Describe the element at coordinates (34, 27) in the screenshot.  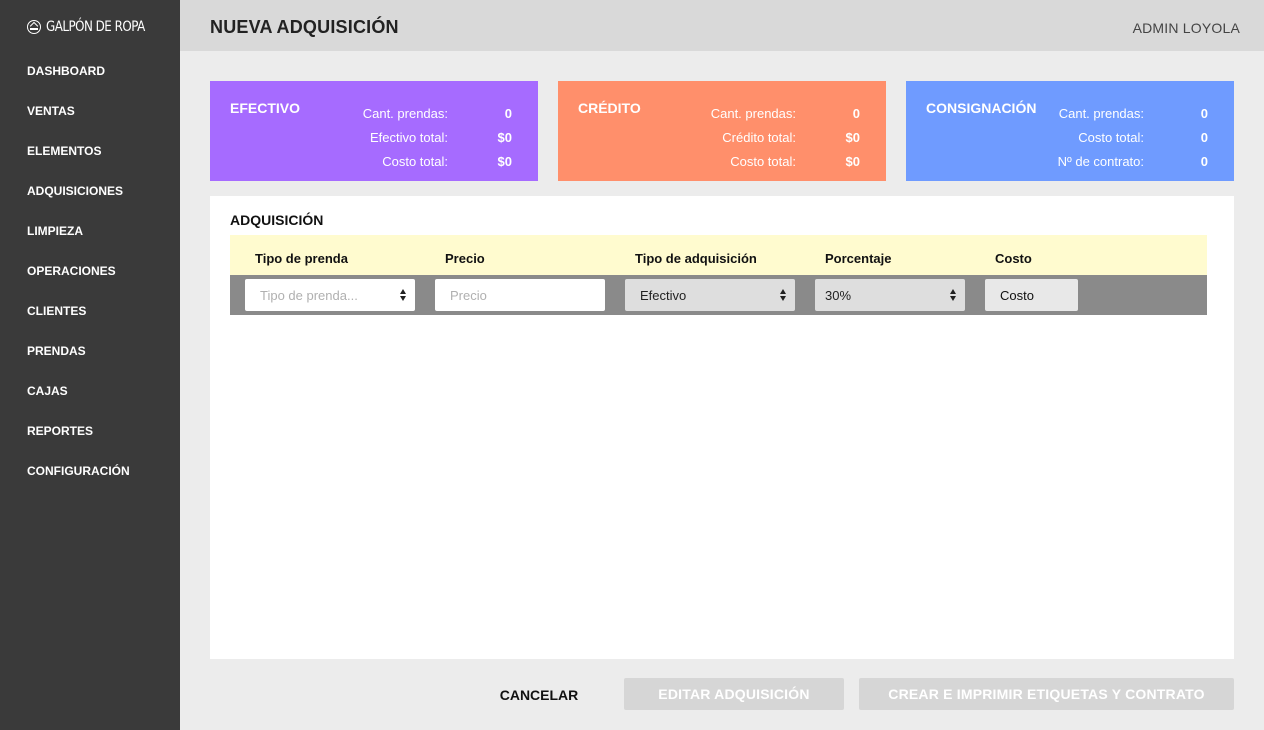
I see `hanger-icon` at that location.